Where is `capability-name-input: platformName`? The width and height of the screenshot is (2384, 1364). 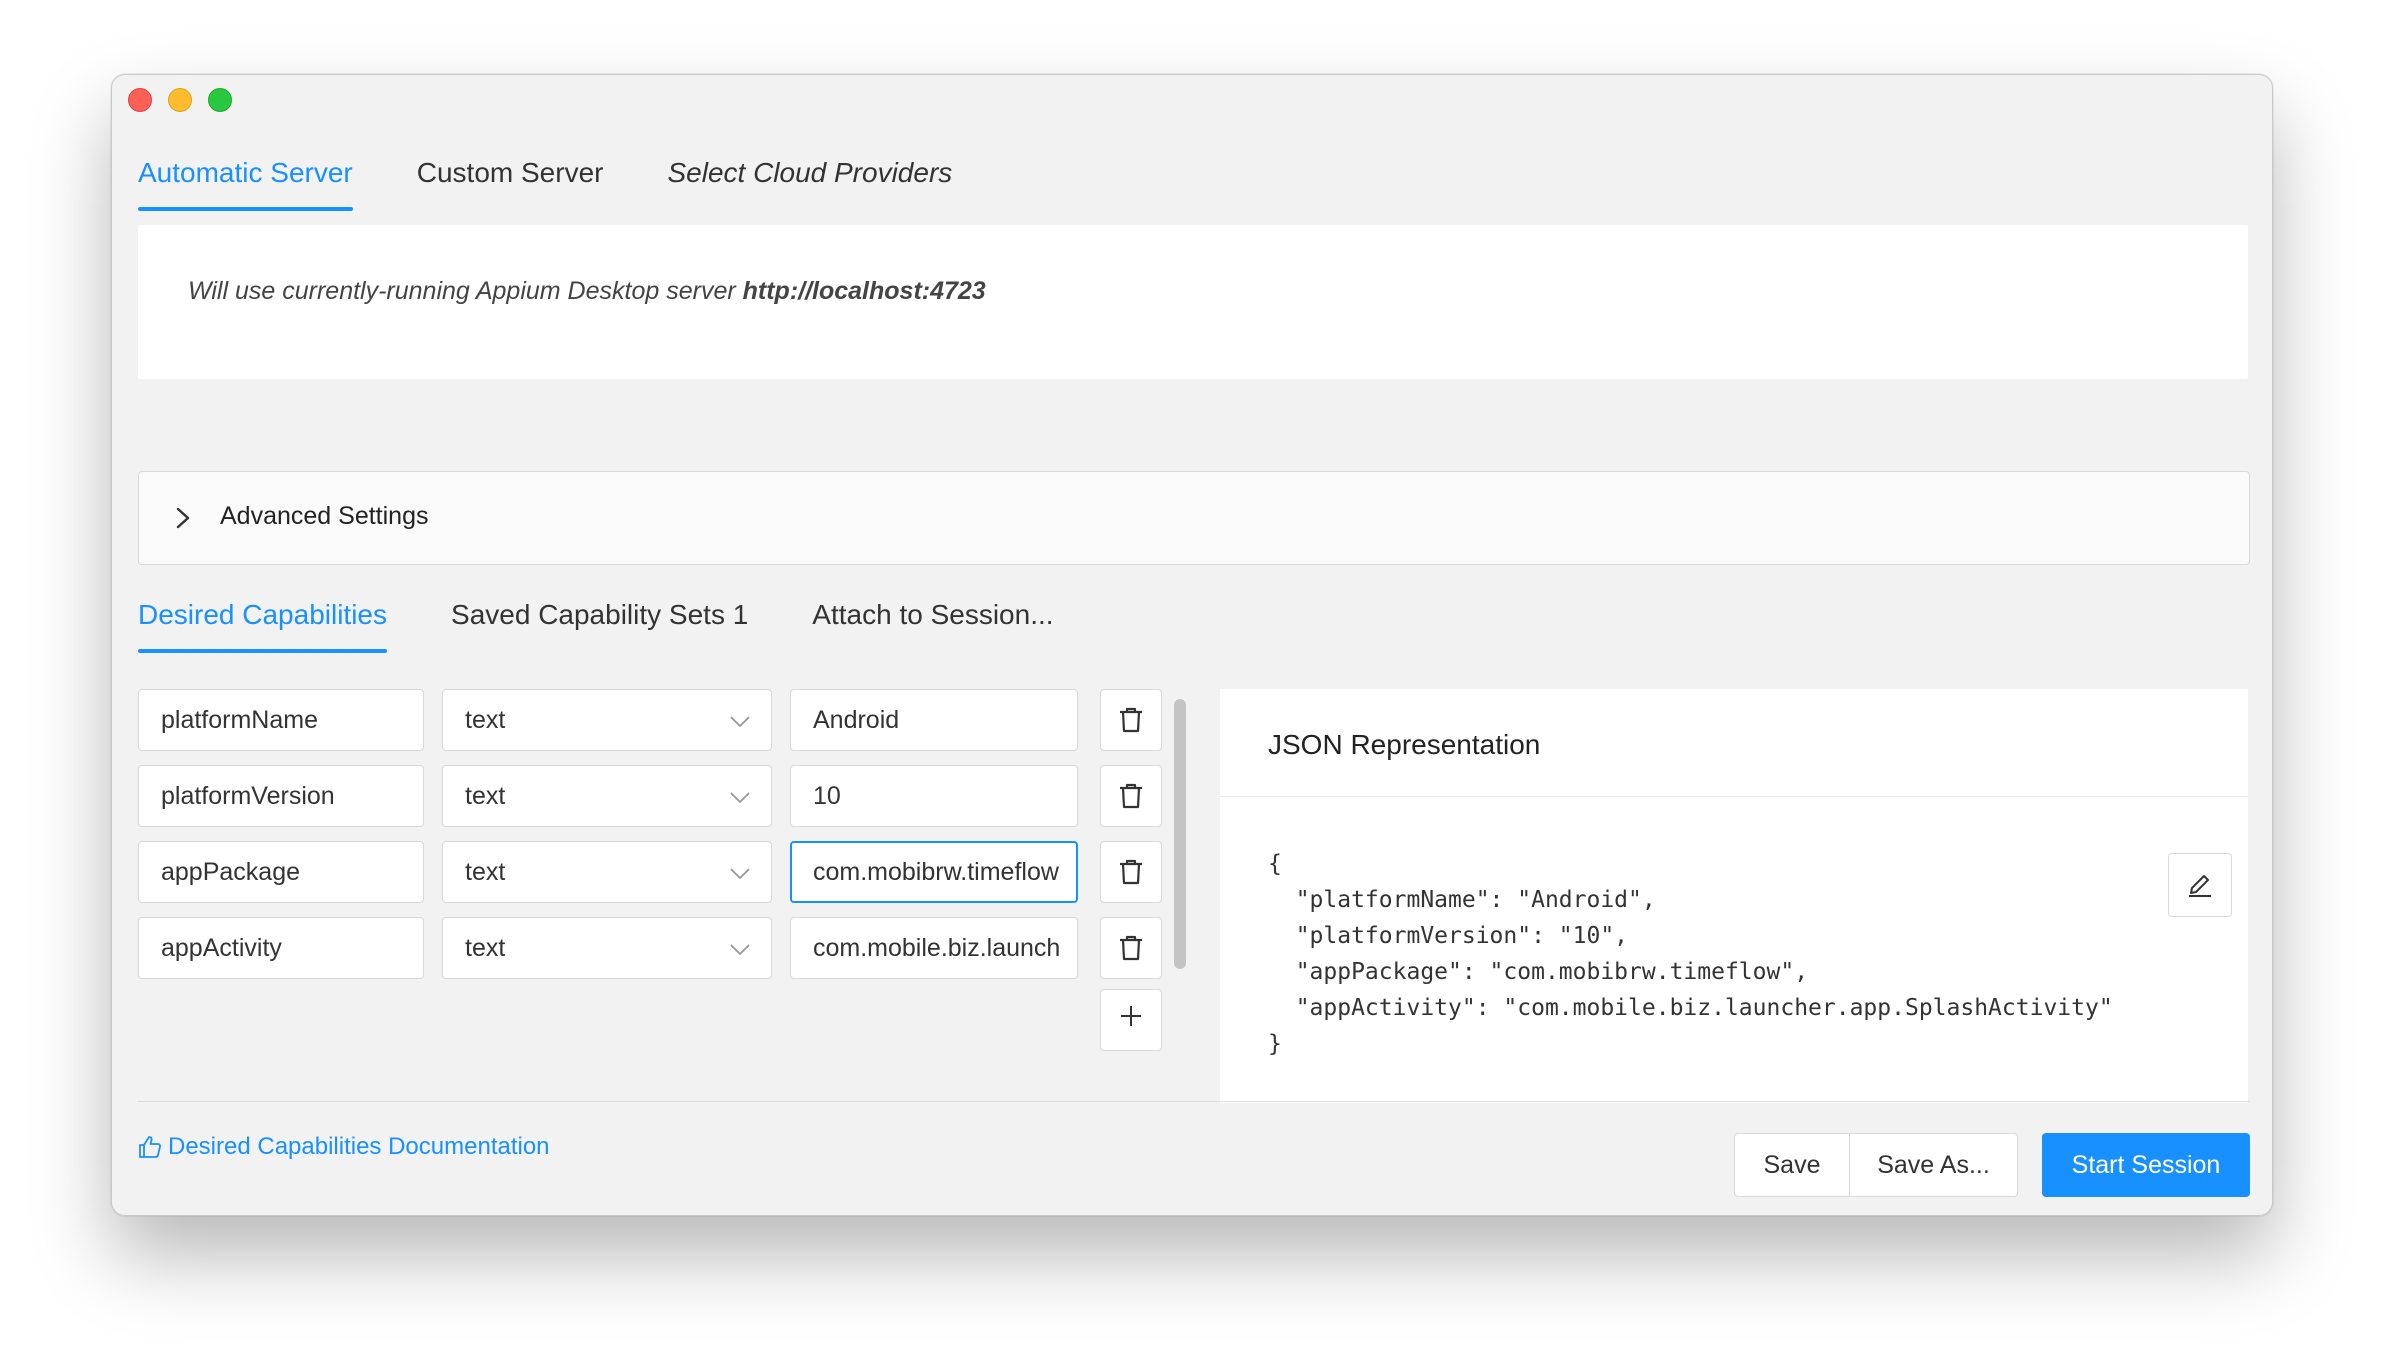
capability-name-input: platformName is located at coordinates (281, 720).